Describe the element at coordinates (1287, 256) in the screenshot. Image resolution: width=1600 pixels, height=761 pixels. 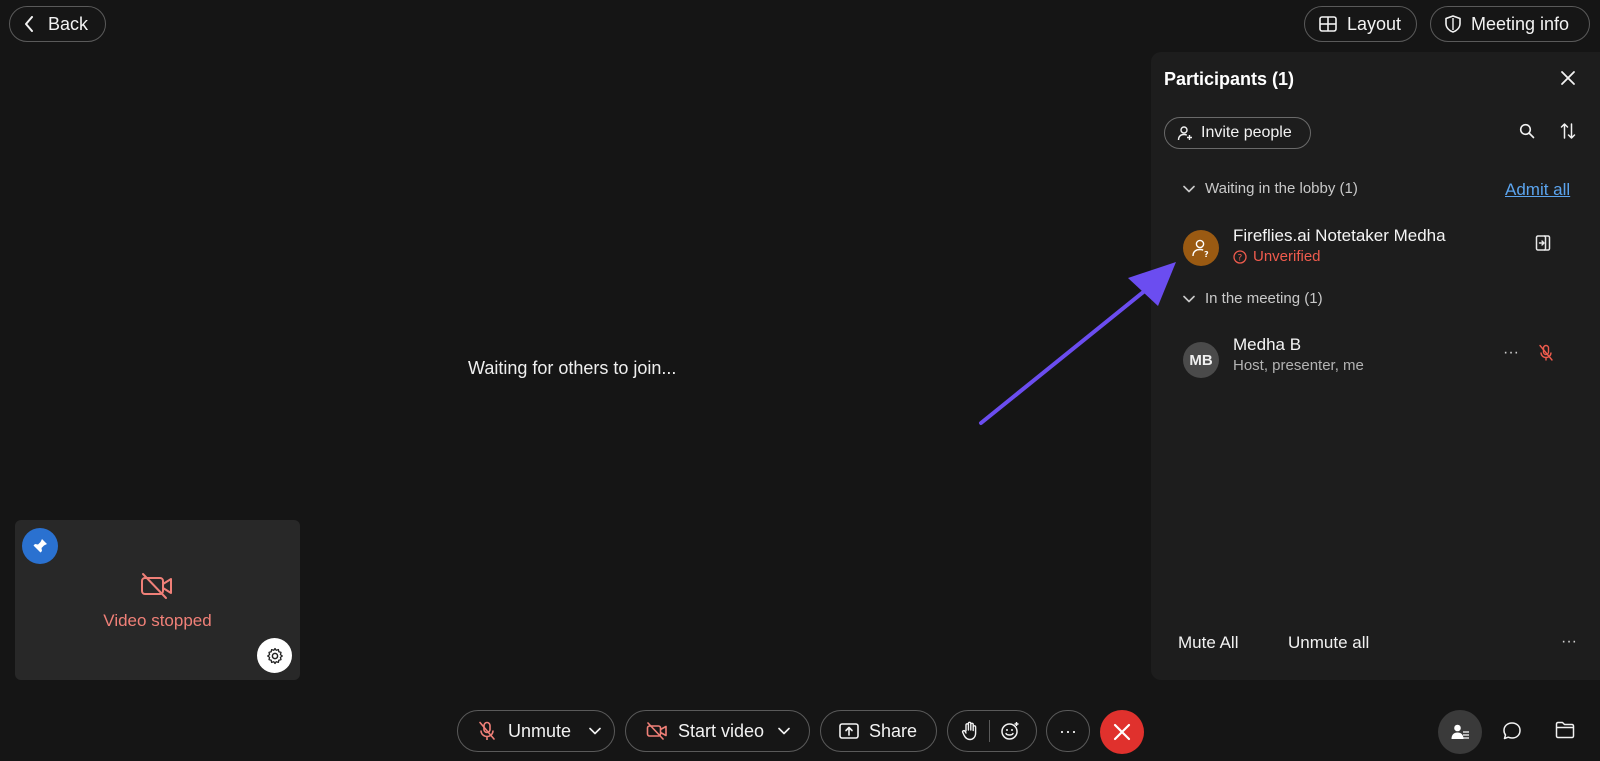
I see `unverified-label: Unverified` at that location.